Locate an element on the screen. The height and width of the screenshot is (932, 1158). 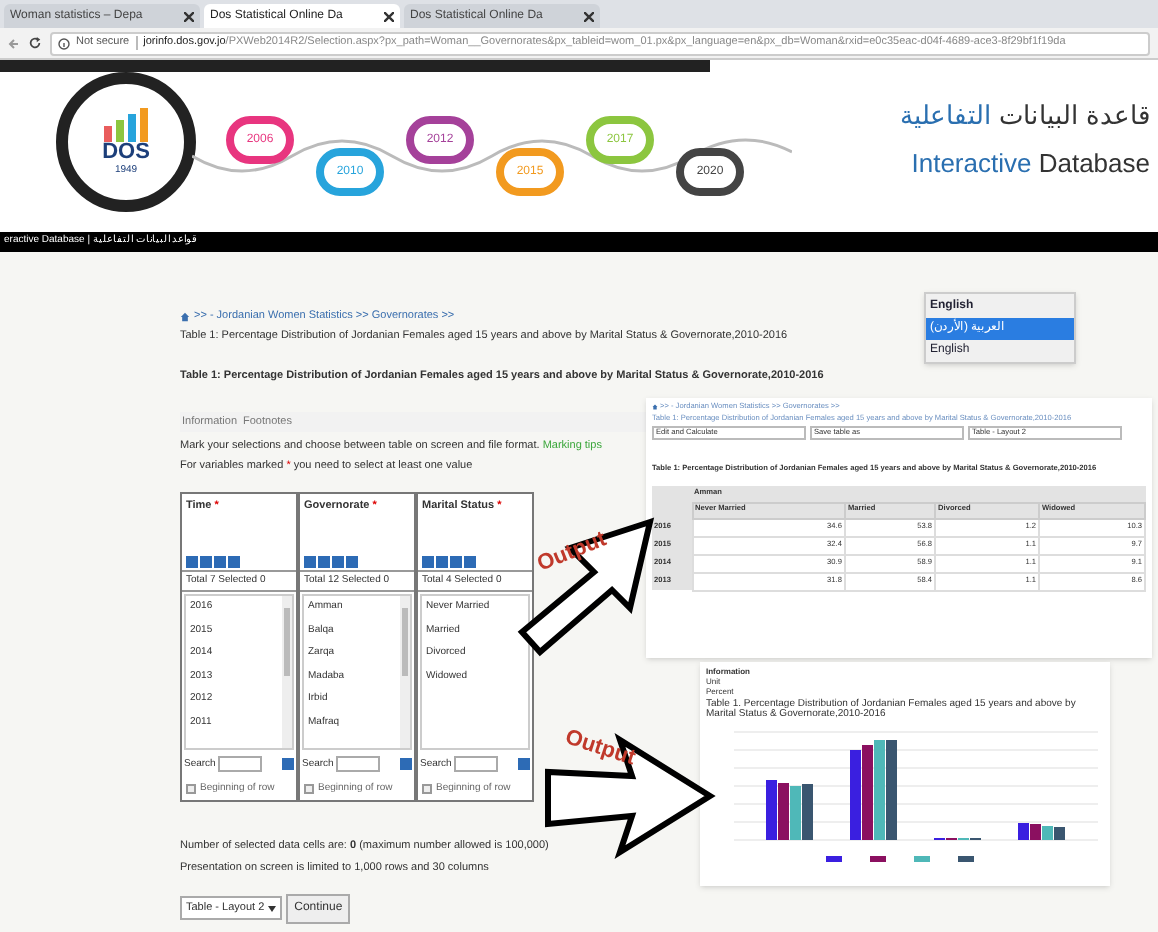
back-icon is located at coordinates (14, 43).